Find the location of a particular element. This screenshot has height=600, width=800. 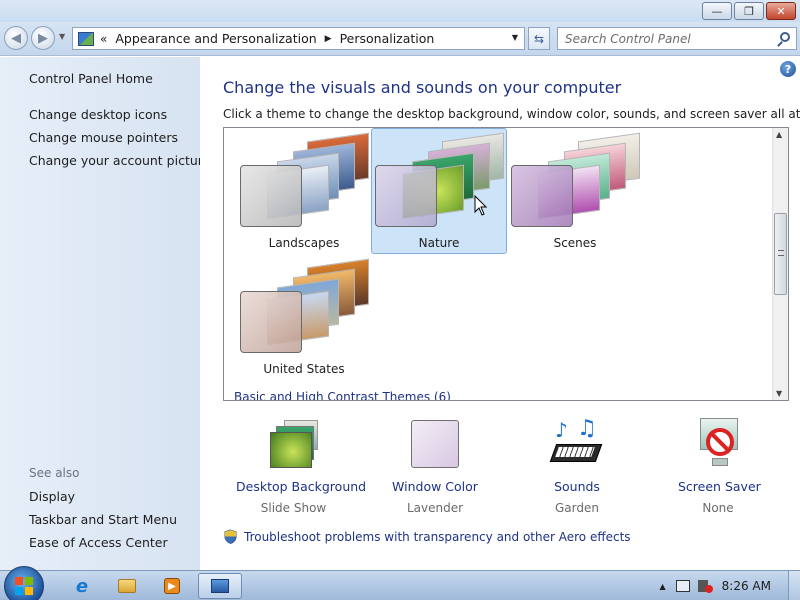

help-glyph: ? is located at coordinates (788, 69).